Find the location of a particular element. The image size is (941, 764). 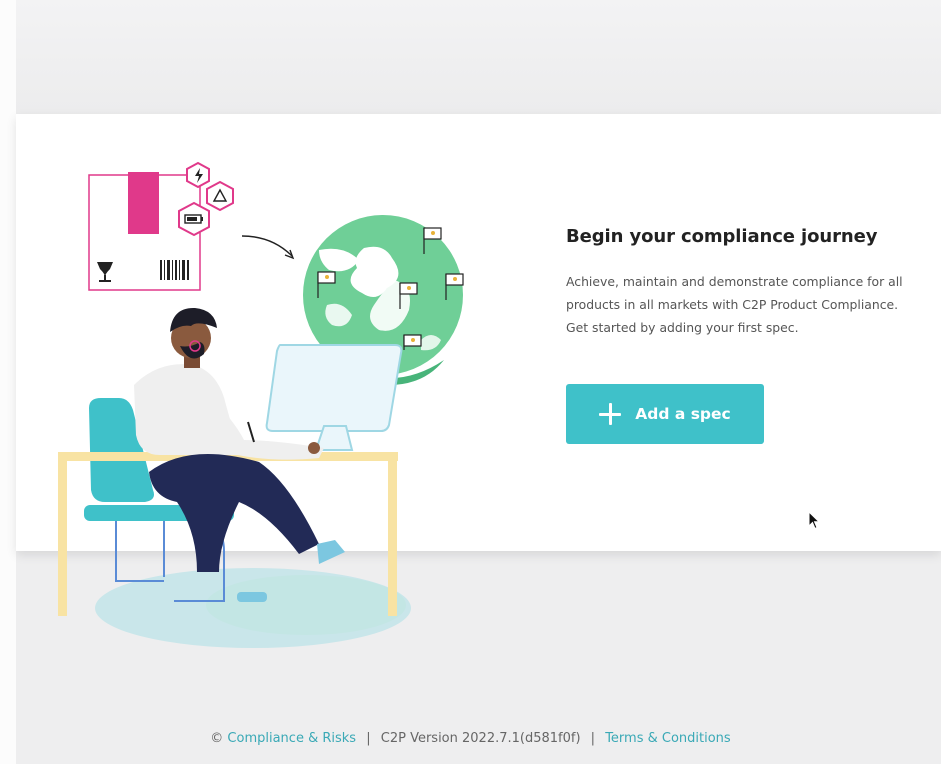

add-spec-label: Add a spec is located at coordinates (683, 414).